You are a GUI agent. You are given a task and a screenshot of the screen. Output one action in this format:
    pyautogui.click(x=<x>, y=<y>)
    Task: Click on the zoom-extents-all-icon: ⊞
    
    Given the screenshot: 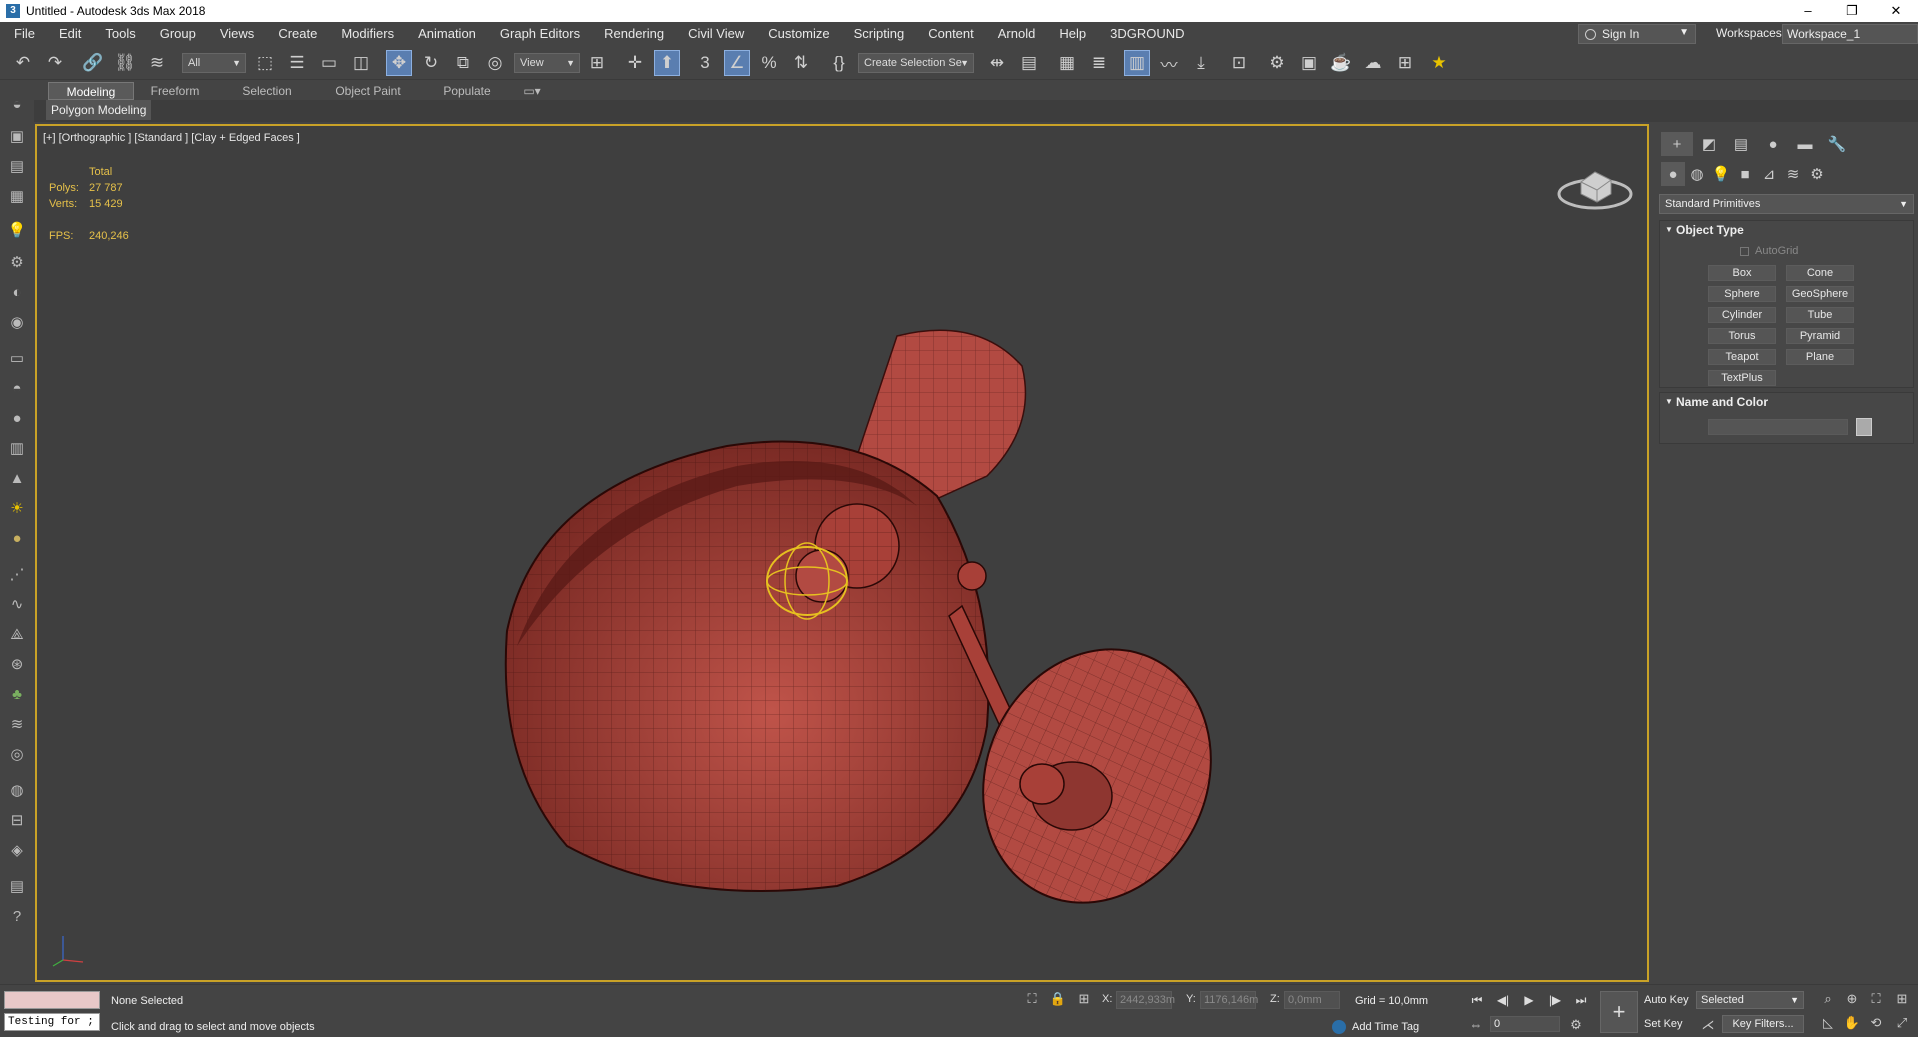 What is the action you would take?
    pyautogui.click(x=1902, y=999)
    